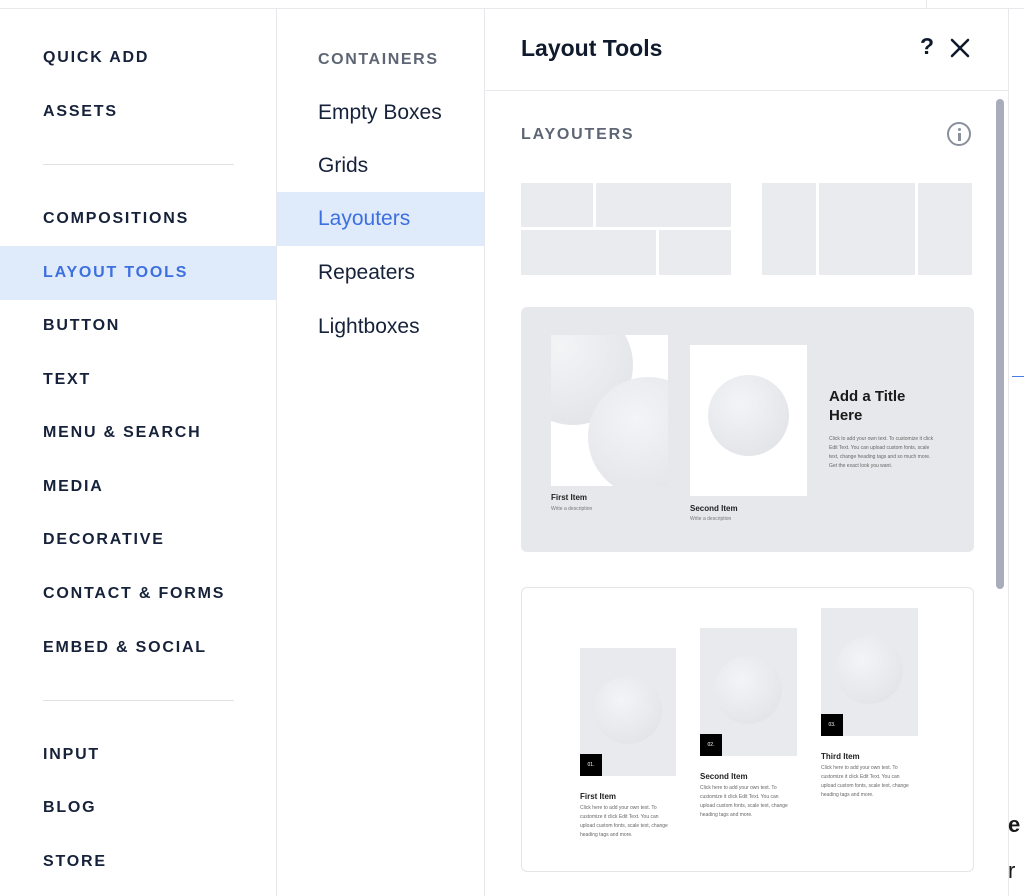 This screenshot has height=896, width=1024. Describe the element at coordinates (138, 58) in the screenshot. I see `category-quick-add: QUICK ADD` at that location.